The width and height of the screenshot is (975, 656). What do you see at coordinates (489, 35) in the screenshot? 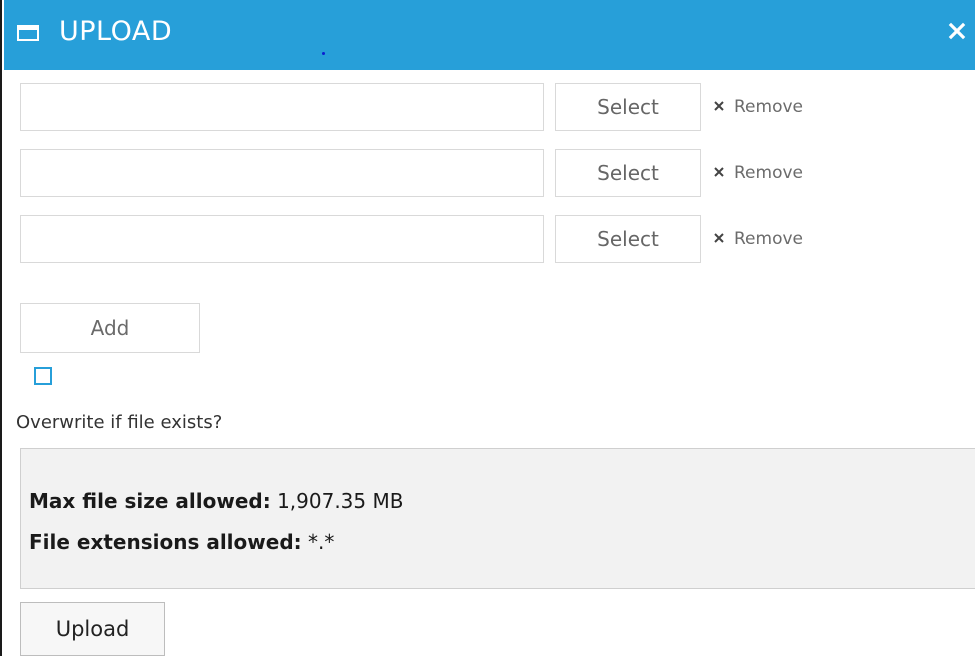
I see `title-bar: UPLOAD` at bounding box center [489, 35].